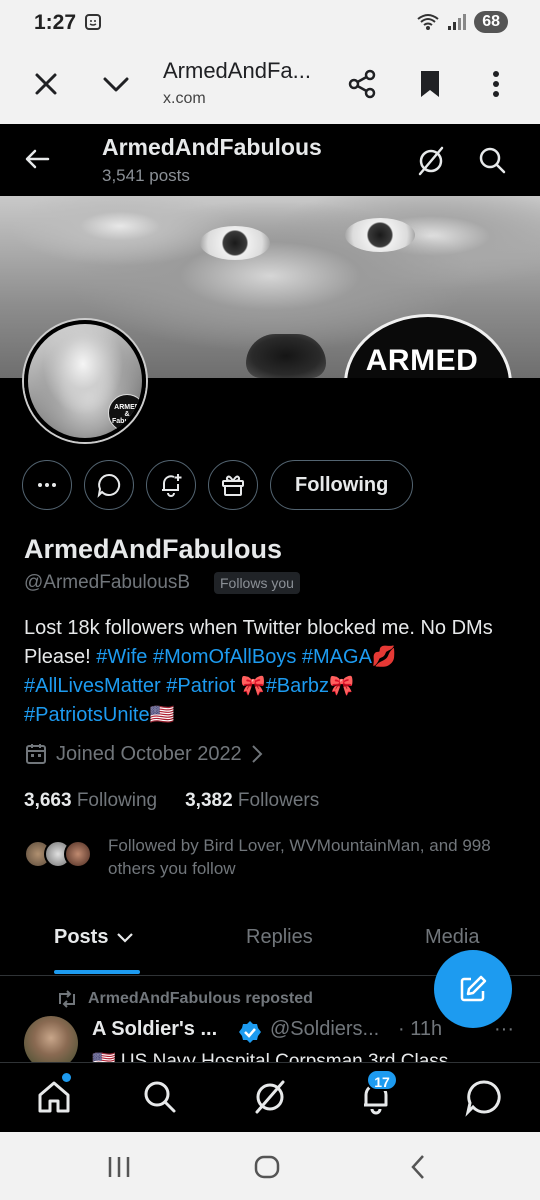  What do you see at coordinates (66, 1077) in the screenshot?
I see `home-unread-dot` at bounding box center [66, 1077].